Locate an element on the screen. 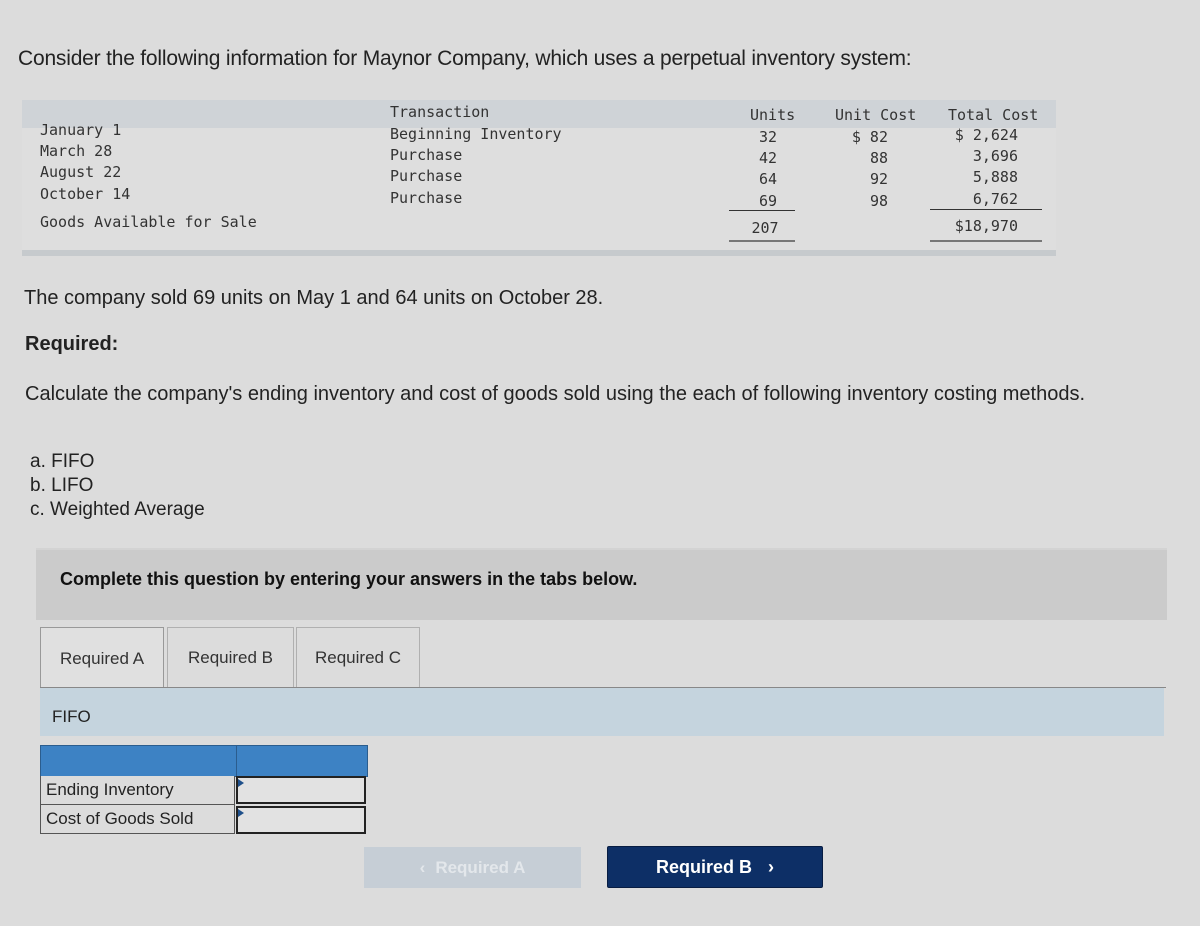  total-units: 207 is located at coordinates (765, 228).